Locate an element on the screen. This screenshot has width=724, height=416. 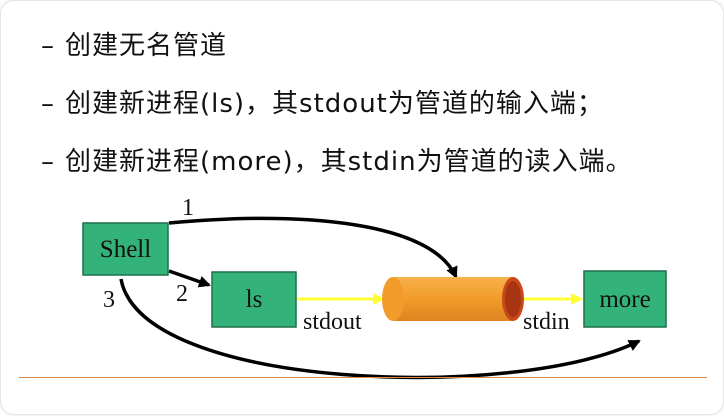
more-node: more is located at coordinates (625, 299).